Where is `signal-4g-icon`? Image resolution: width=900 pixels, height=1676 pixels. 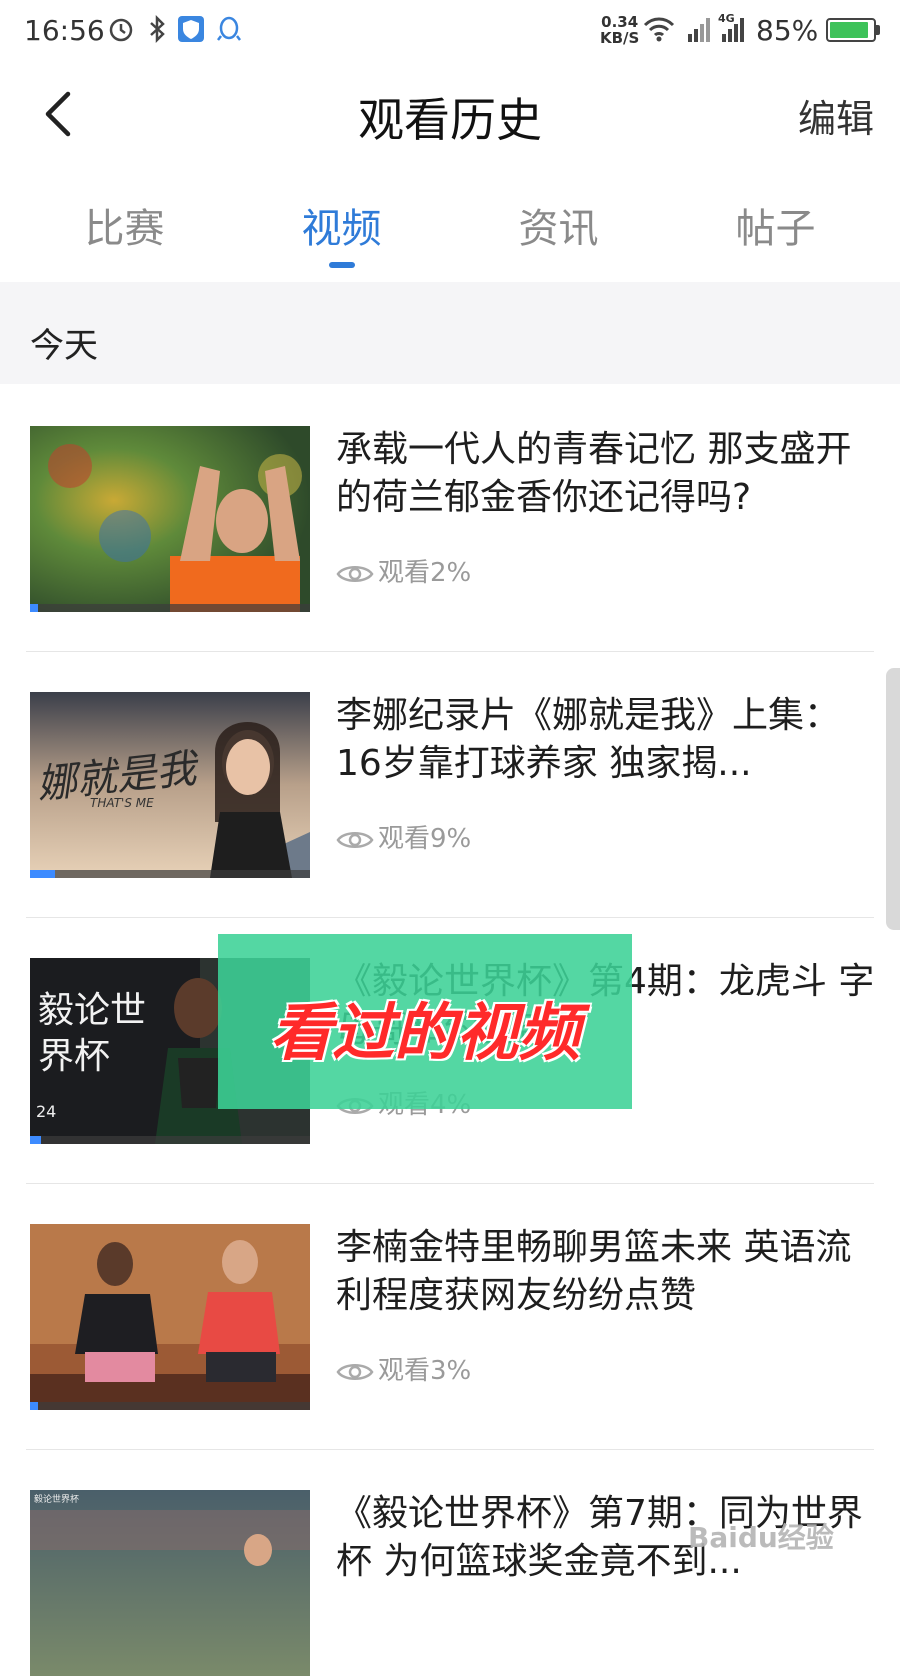
signal-4g-icon is located at coordinates (733, 30).